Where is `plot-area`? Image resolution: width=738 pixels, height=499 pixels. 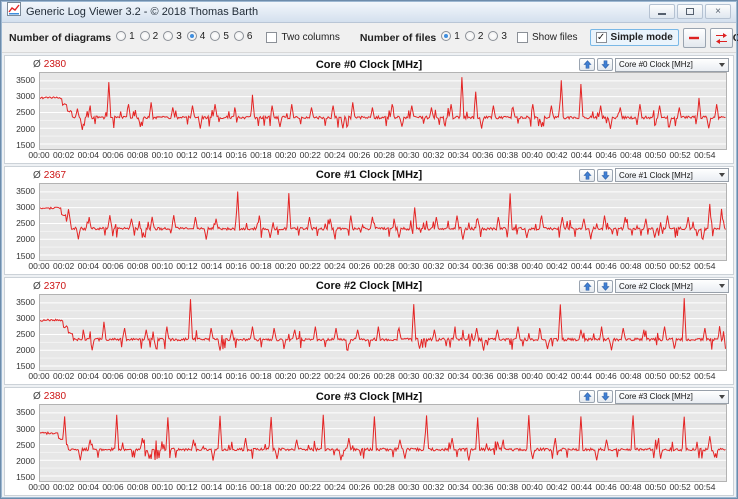 plot-area is located at coordinates (383, 111).